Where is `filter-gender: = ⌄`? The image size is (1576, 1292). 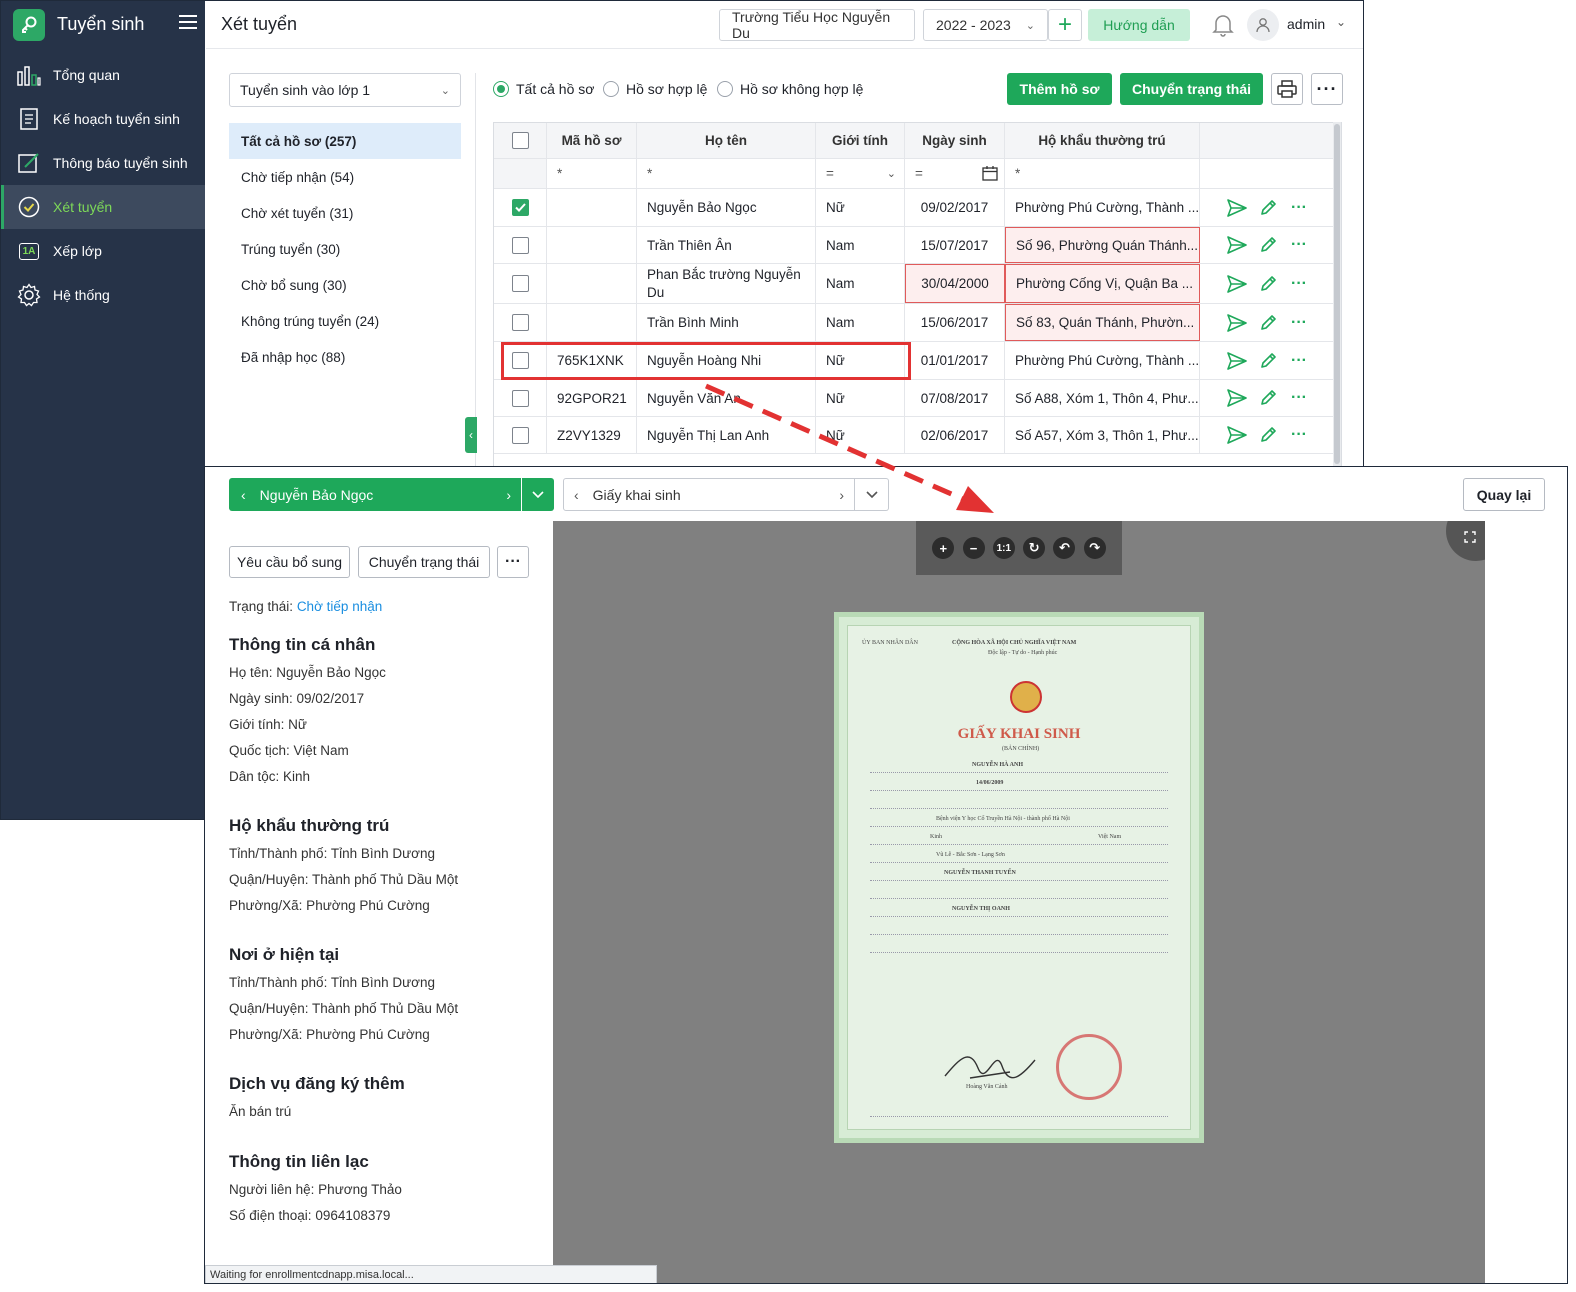 filter-gender: = ⌄ is located at coordinates (860, 173).